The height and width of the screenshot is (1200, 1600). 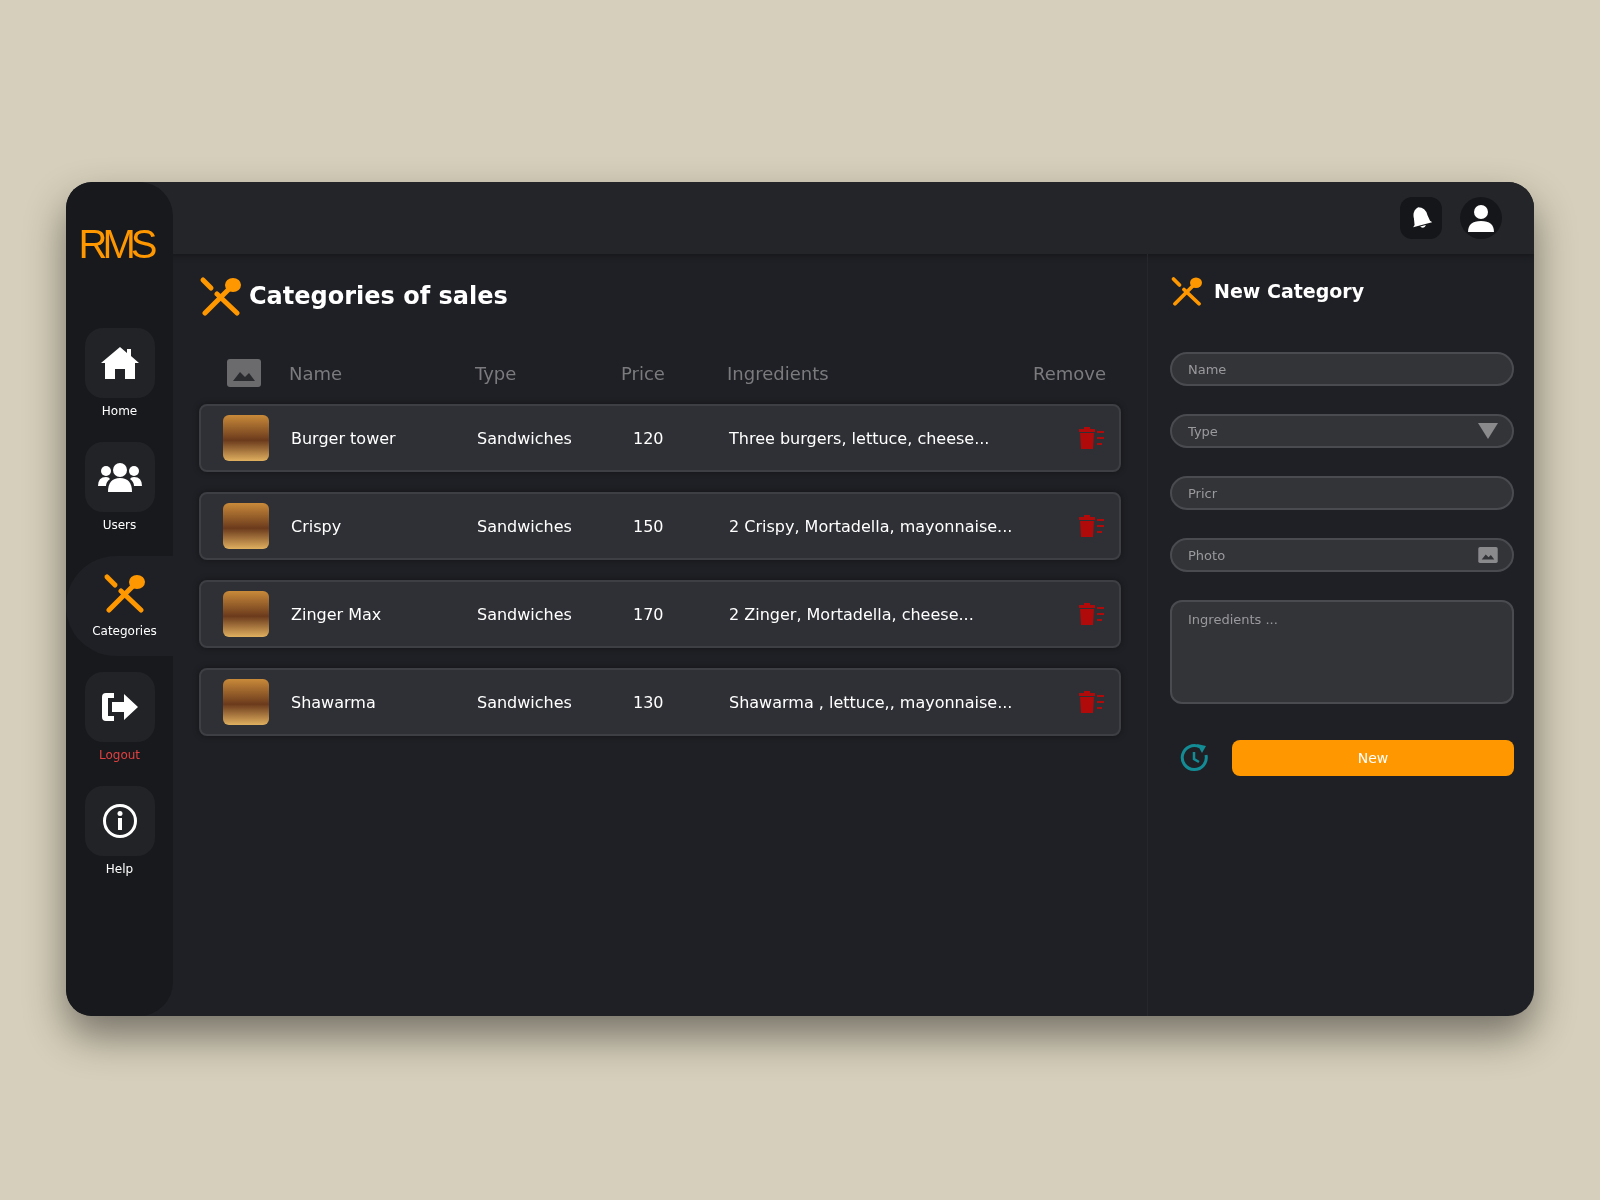 What do you see at coordinates (1070, 373) in the screenshot?
I see `column-header: Remove` at bounding box center [1070, 373].